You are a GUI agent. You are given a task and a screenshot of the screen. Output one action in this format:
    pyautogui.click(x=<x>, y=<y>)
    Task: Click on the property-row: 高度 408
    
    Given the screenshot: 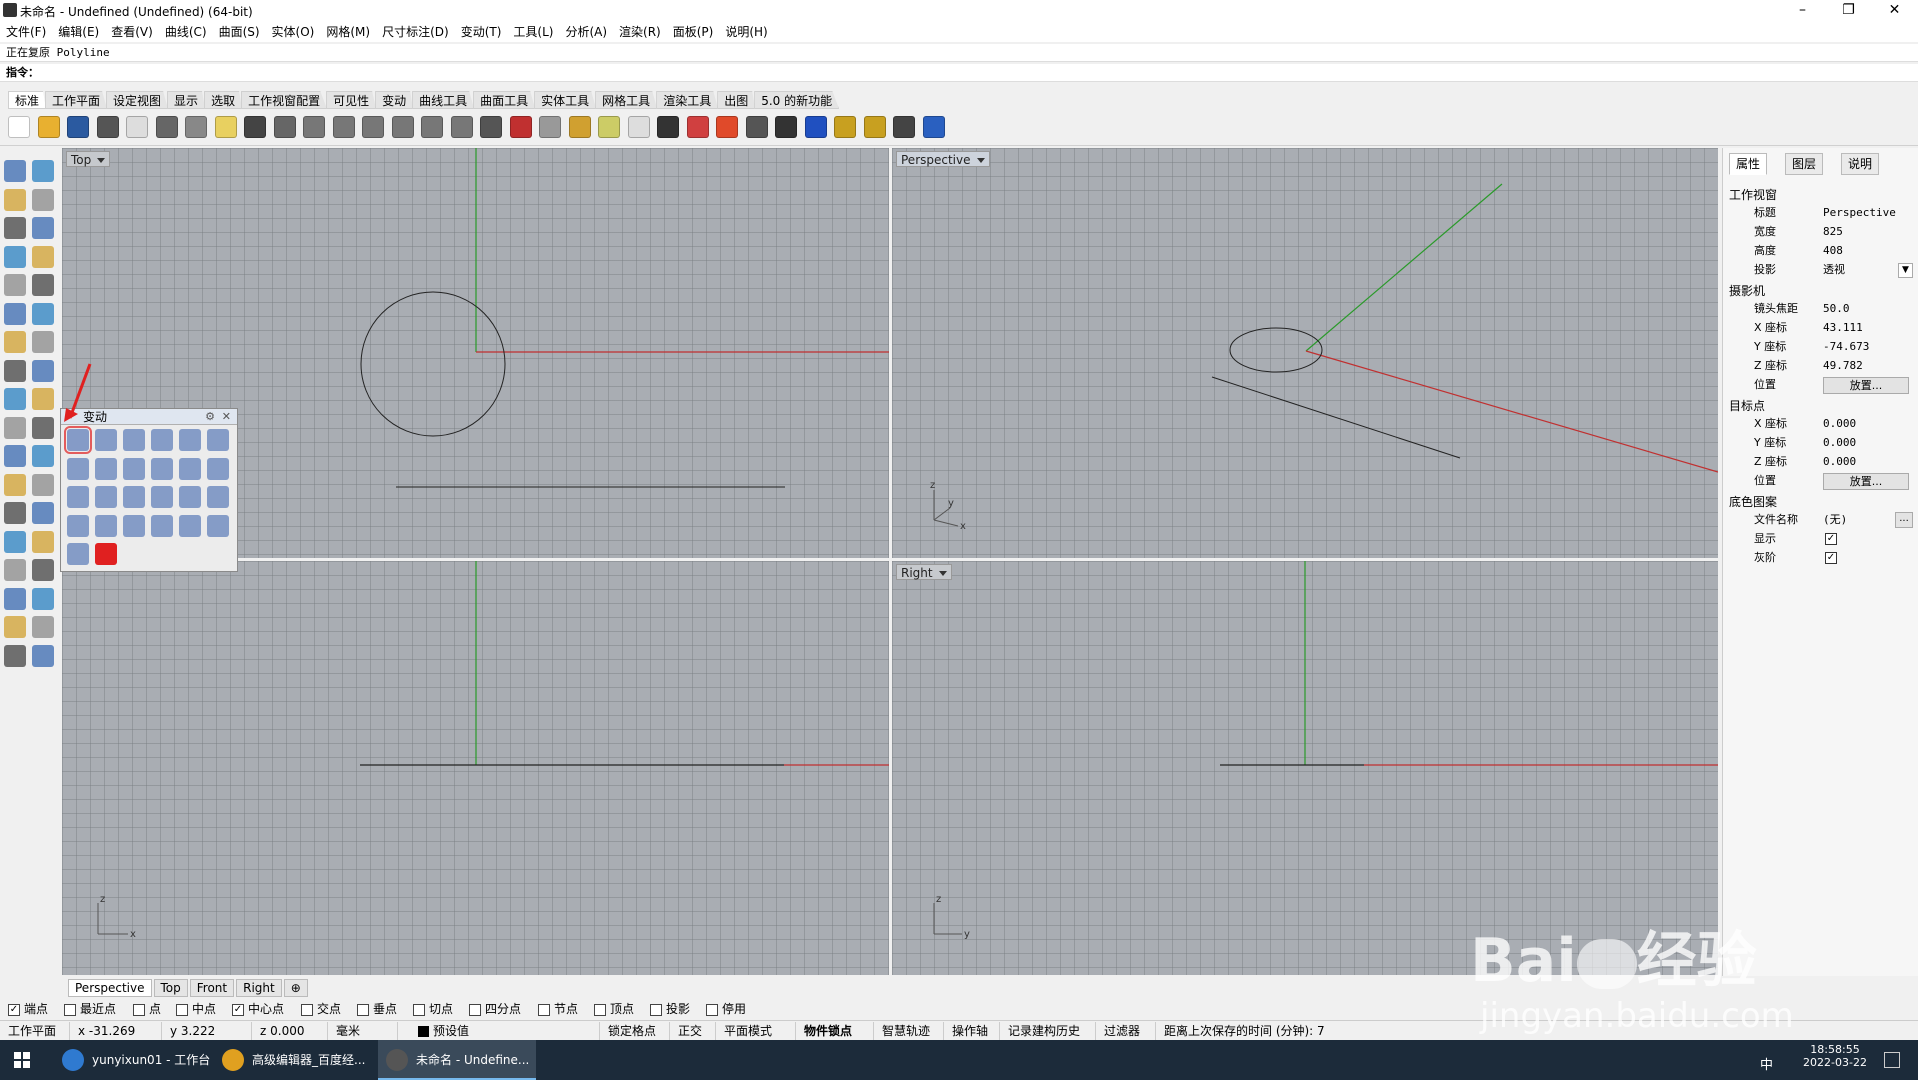 What is the action you would take?
    pyautogui.click(x=1820, y=251)
    